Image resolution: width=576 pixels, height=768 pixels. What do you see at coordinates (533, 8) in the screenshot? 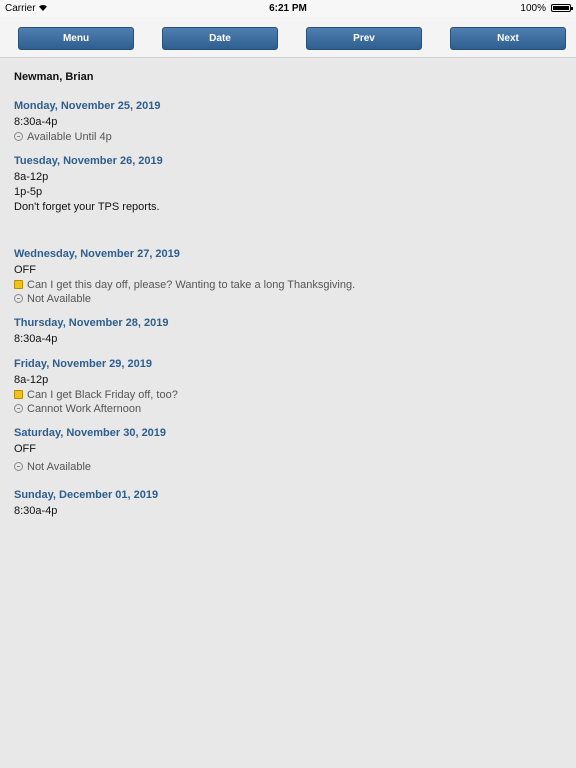
I see `battery-percentage: 100%` at bounding box center [533, 8].